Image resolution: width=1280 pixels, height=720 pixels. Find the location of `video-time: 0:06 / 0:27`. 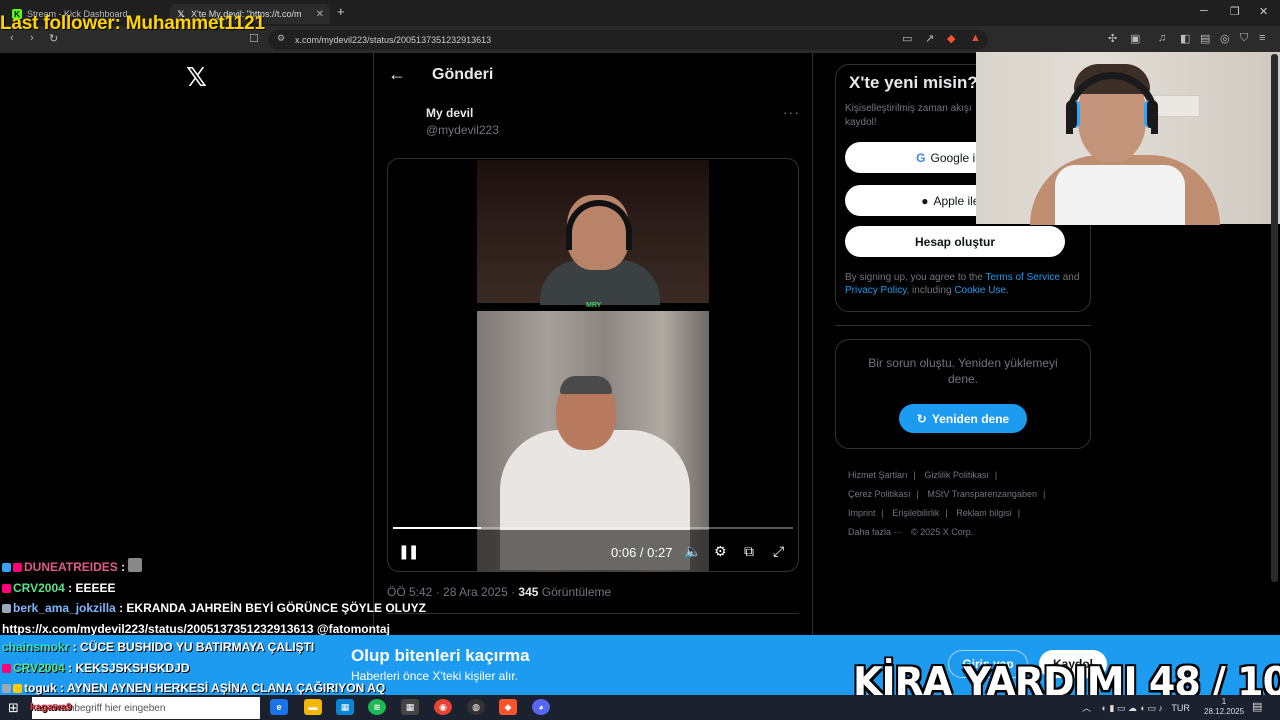

video-time: 0:06 / 0:27 is located at coordinates (642, 552).